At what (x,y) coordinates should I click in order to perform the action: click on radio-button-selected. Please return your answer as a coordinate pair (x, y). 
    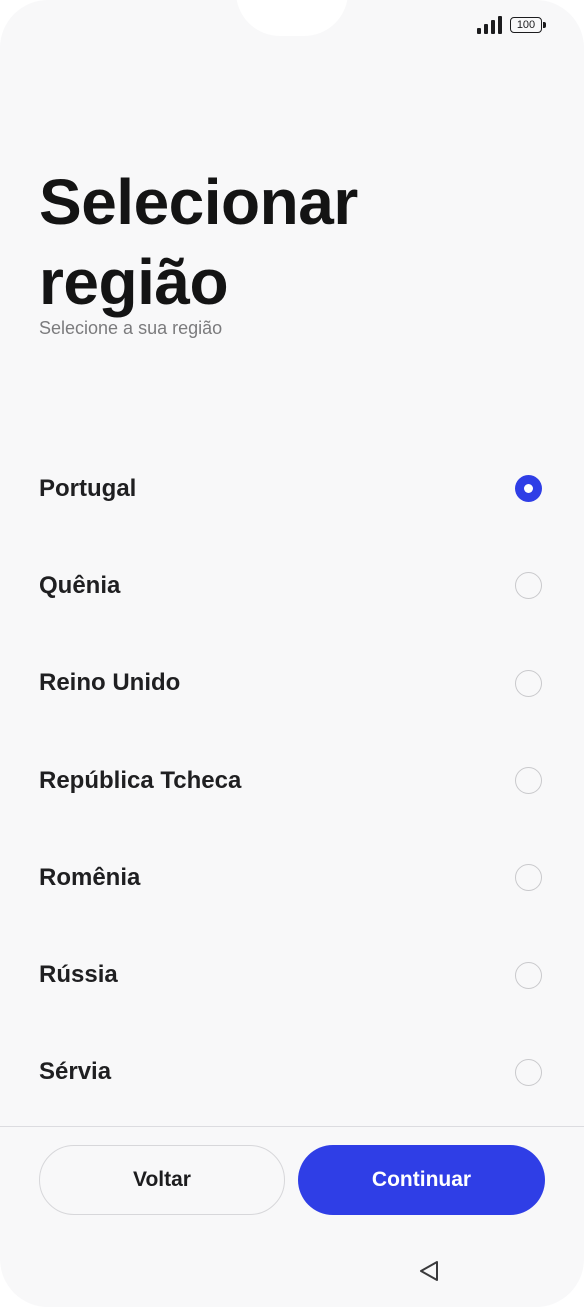
    Looking at the image, I should click on (528, 489).